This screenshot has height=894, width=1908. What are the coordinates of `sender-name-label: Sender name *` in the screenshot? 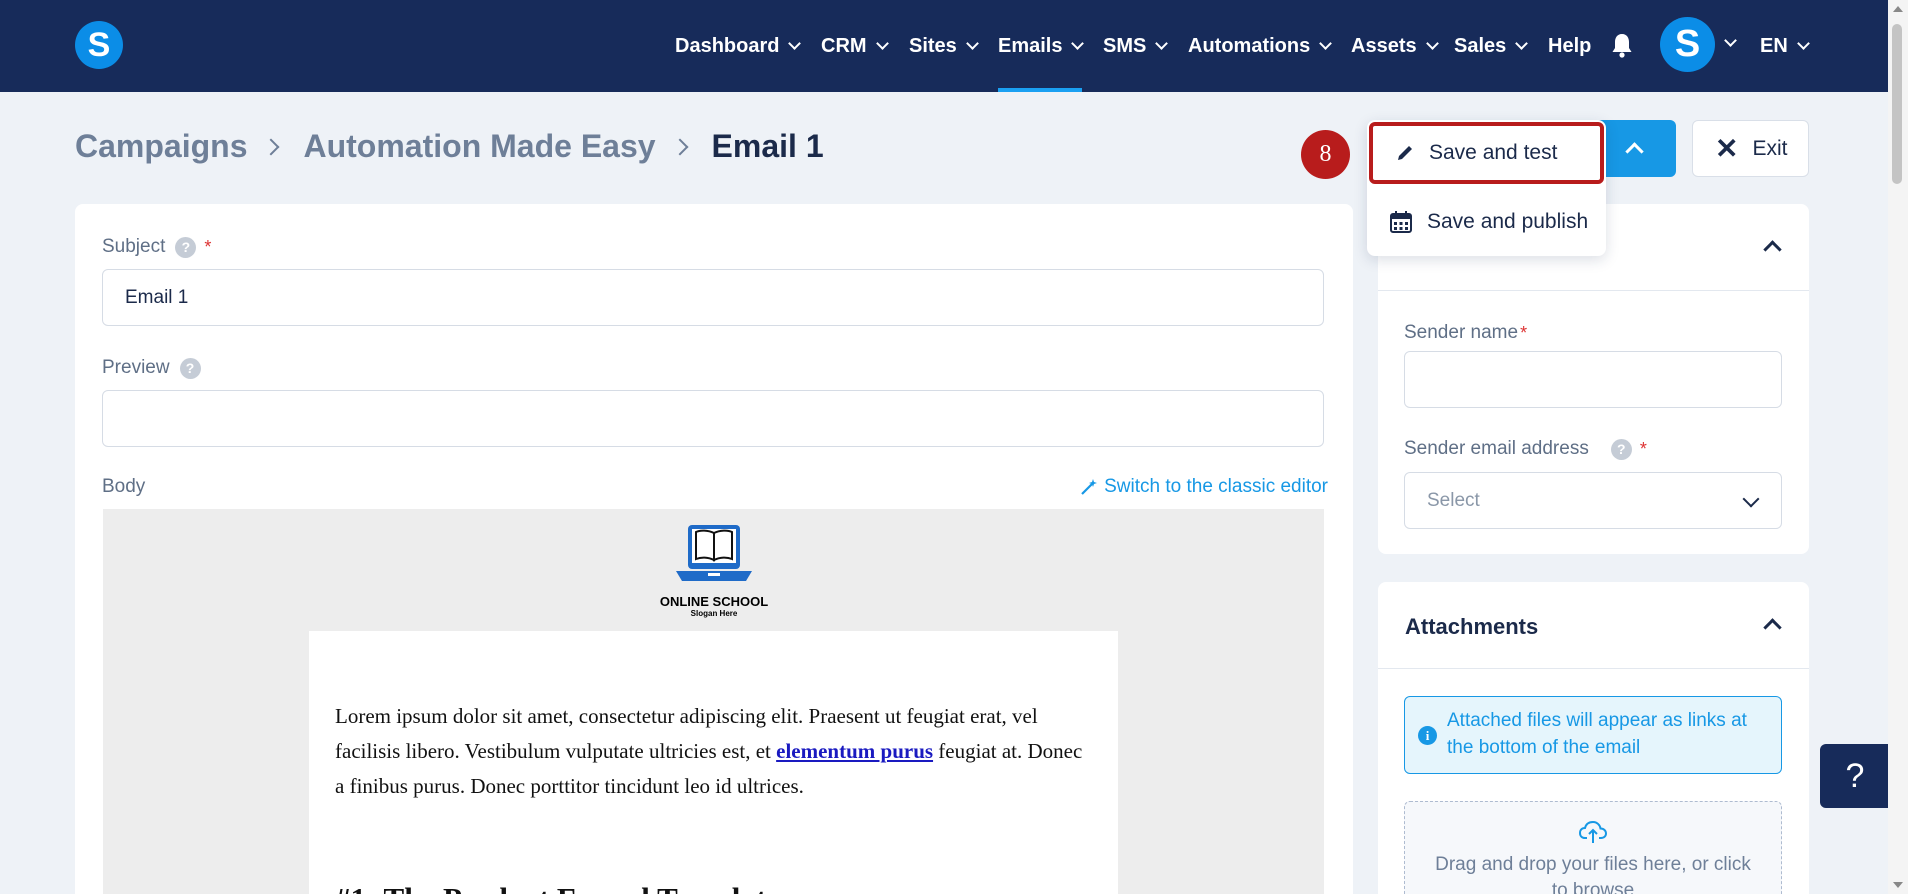 It's located at (1465, 333).